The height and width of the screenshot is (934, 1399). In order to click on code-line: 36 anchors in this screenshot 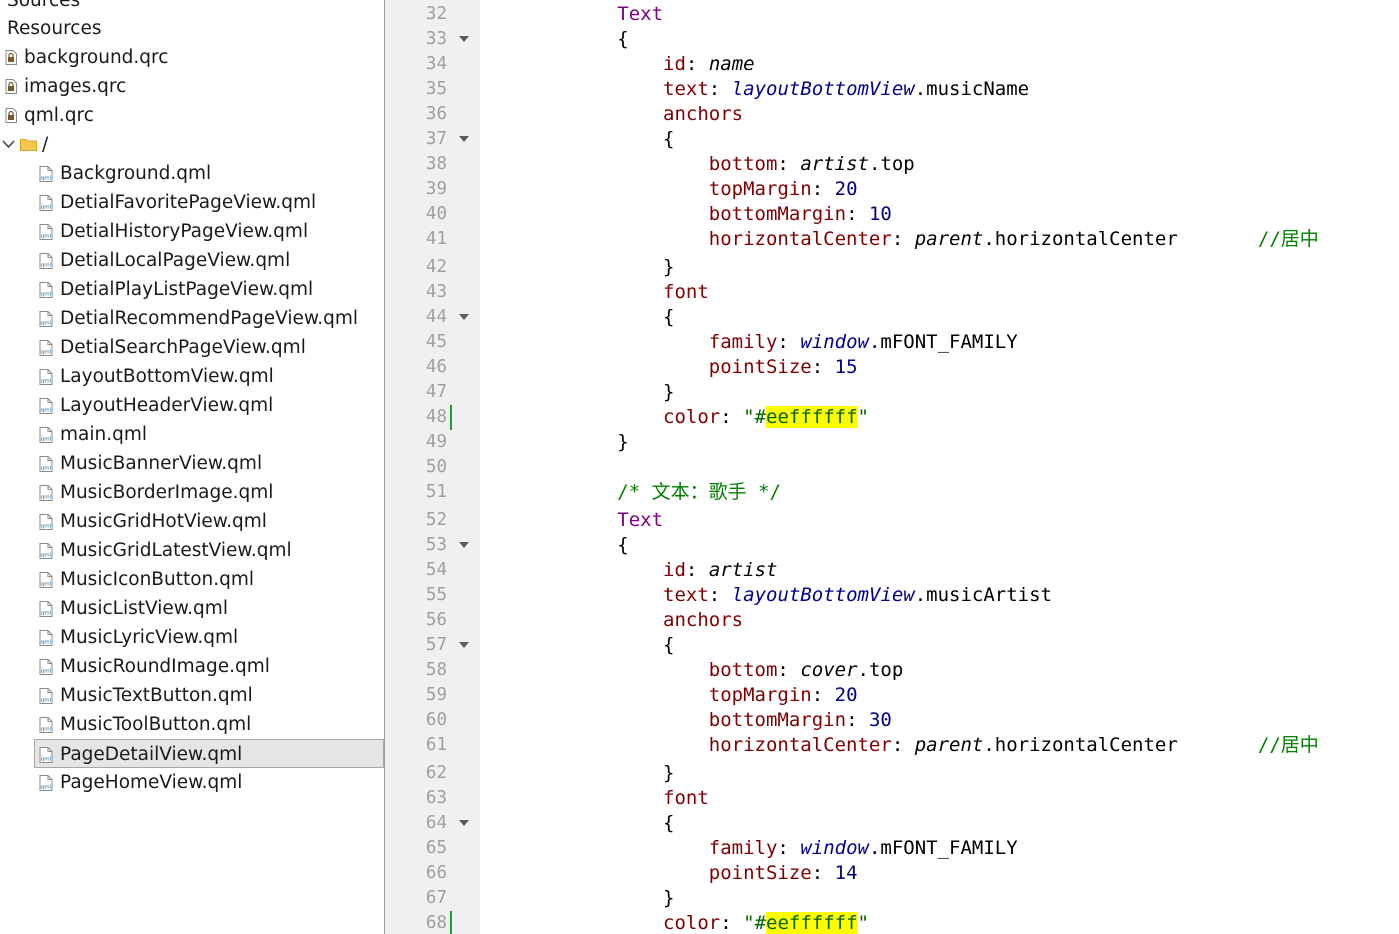, I will do `click(892, 114)`.